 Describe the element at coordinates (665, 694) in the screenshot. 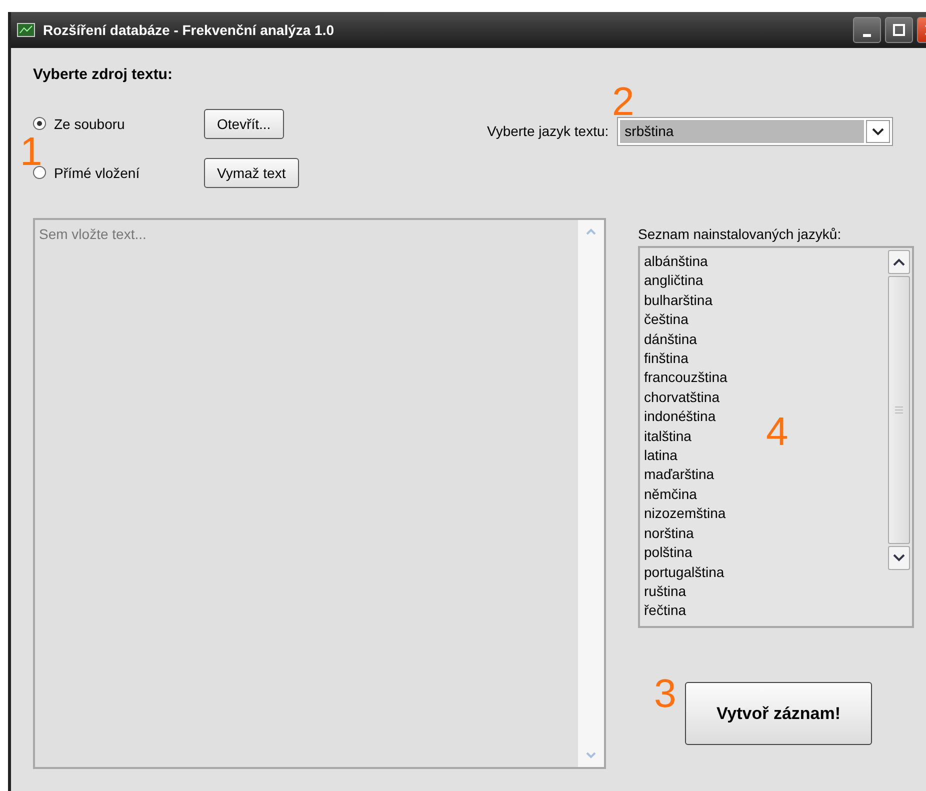

I see `callout-number: 3` at that location.